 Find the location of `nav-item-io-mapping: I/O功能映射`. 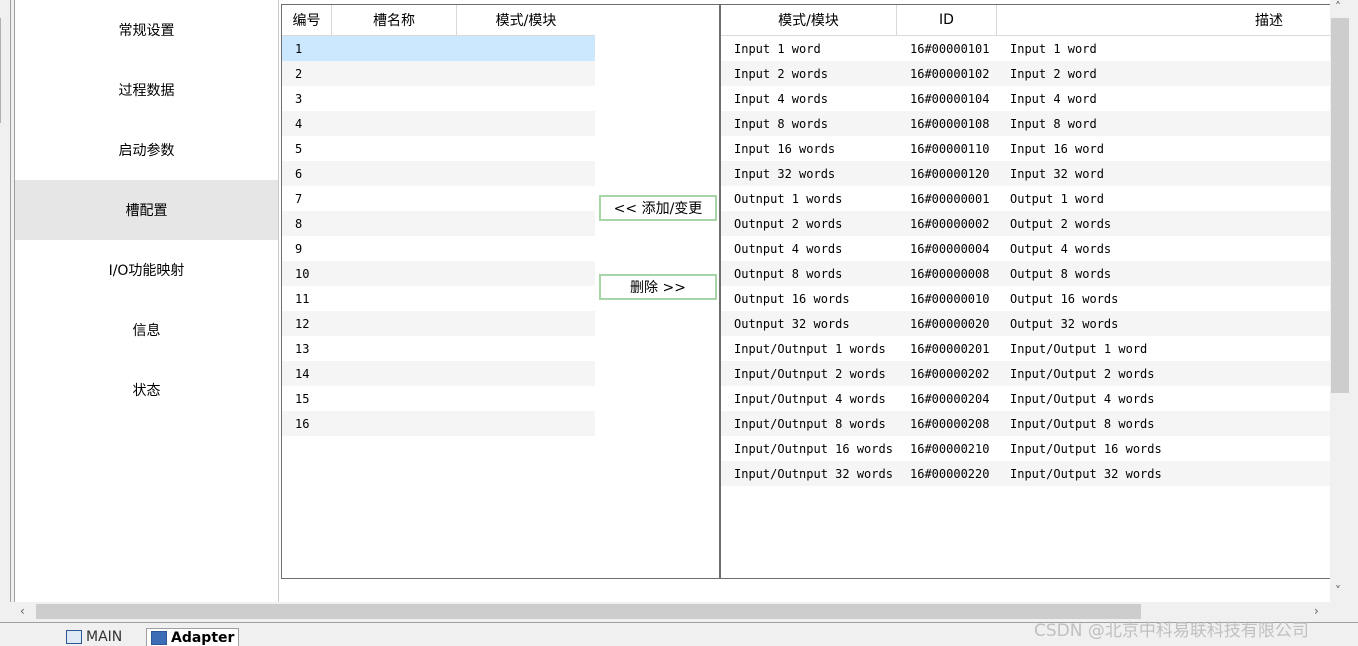

nav-item-io-mapping: I/O功能映射 is located at coordinates (146, 270).